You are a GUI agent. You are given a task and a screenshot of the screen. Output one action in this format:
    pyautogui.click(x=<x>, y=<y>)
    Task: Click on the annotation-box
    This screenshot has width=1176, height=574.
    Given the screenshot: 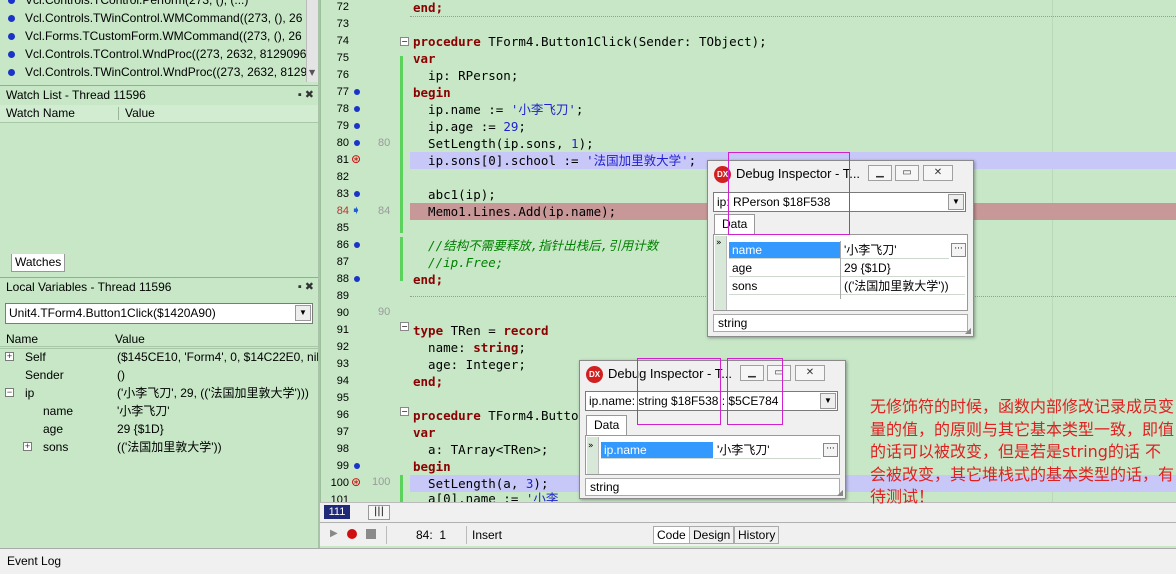 What is the action you would take?
    pyautogui.click(x=789, y=193)
    